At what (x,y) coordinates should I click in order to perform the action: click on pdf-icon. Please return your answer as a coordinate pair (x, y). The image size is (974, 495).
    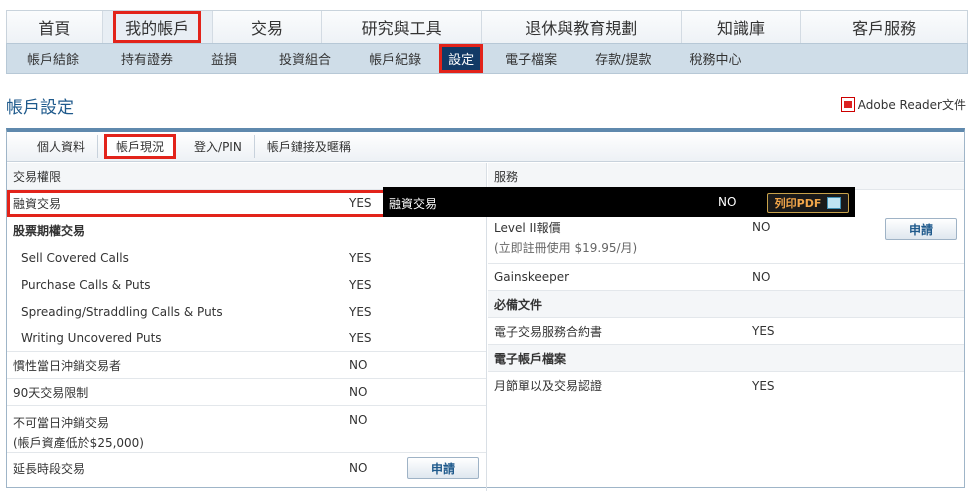
    Looking at the image, I should click on (847, 104).